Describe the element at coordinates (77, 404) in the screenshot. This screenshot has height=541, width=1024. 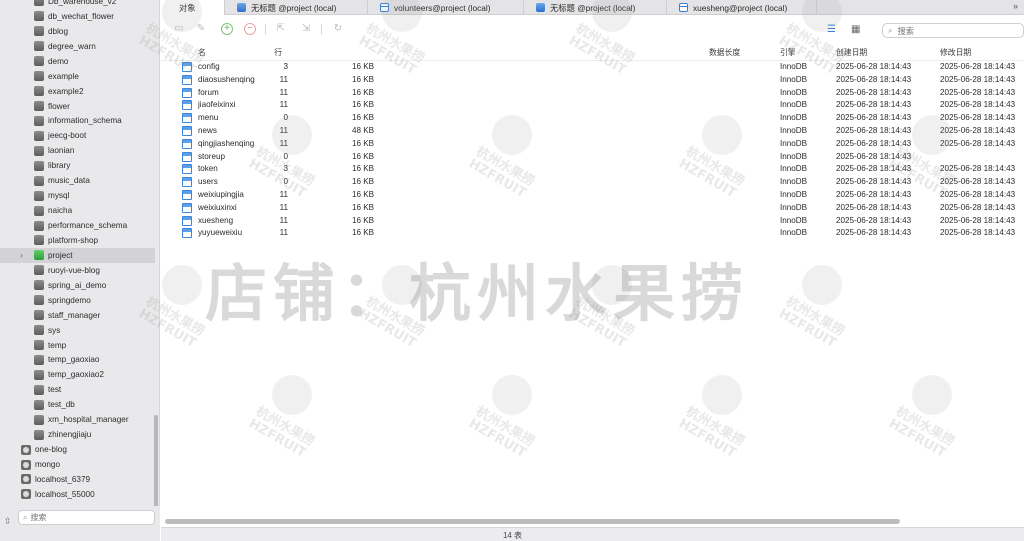
I see `sidebar-database-item: test_db` at that location.